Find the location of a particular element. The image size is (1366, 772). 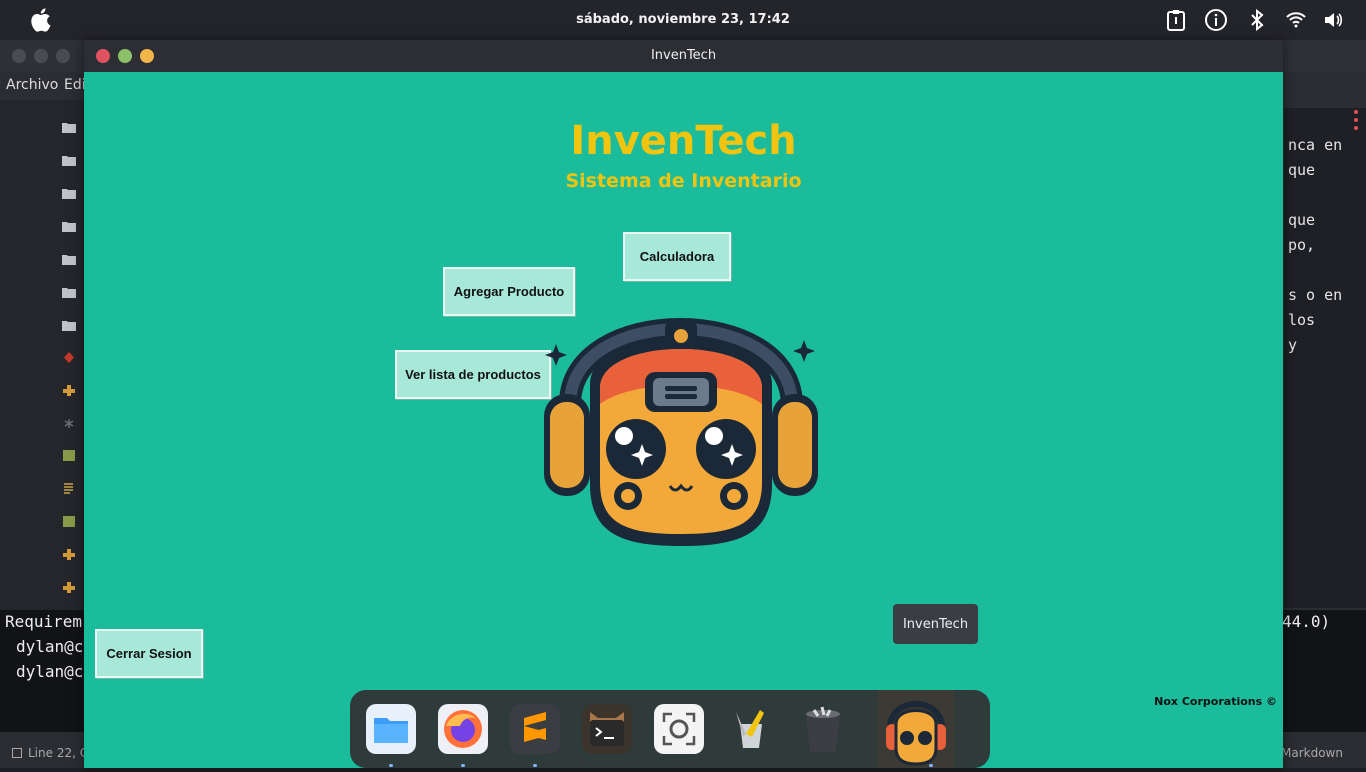

terminal-line: Requirem is located at coordinates (44, 621).